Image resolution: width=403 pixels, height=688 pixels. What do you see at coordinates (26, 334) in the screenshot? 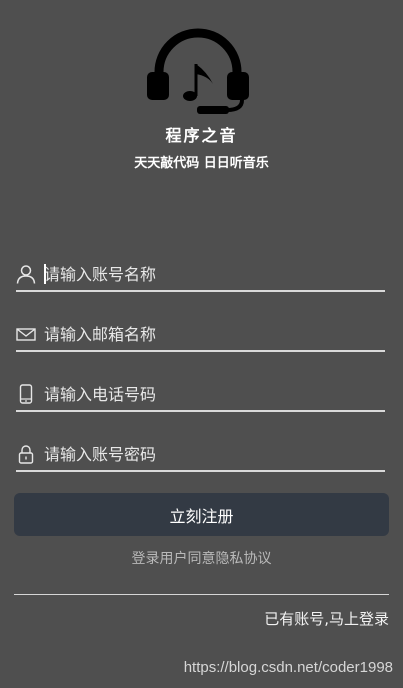
I see `envelope-icon` at bounding box center [26, 334].